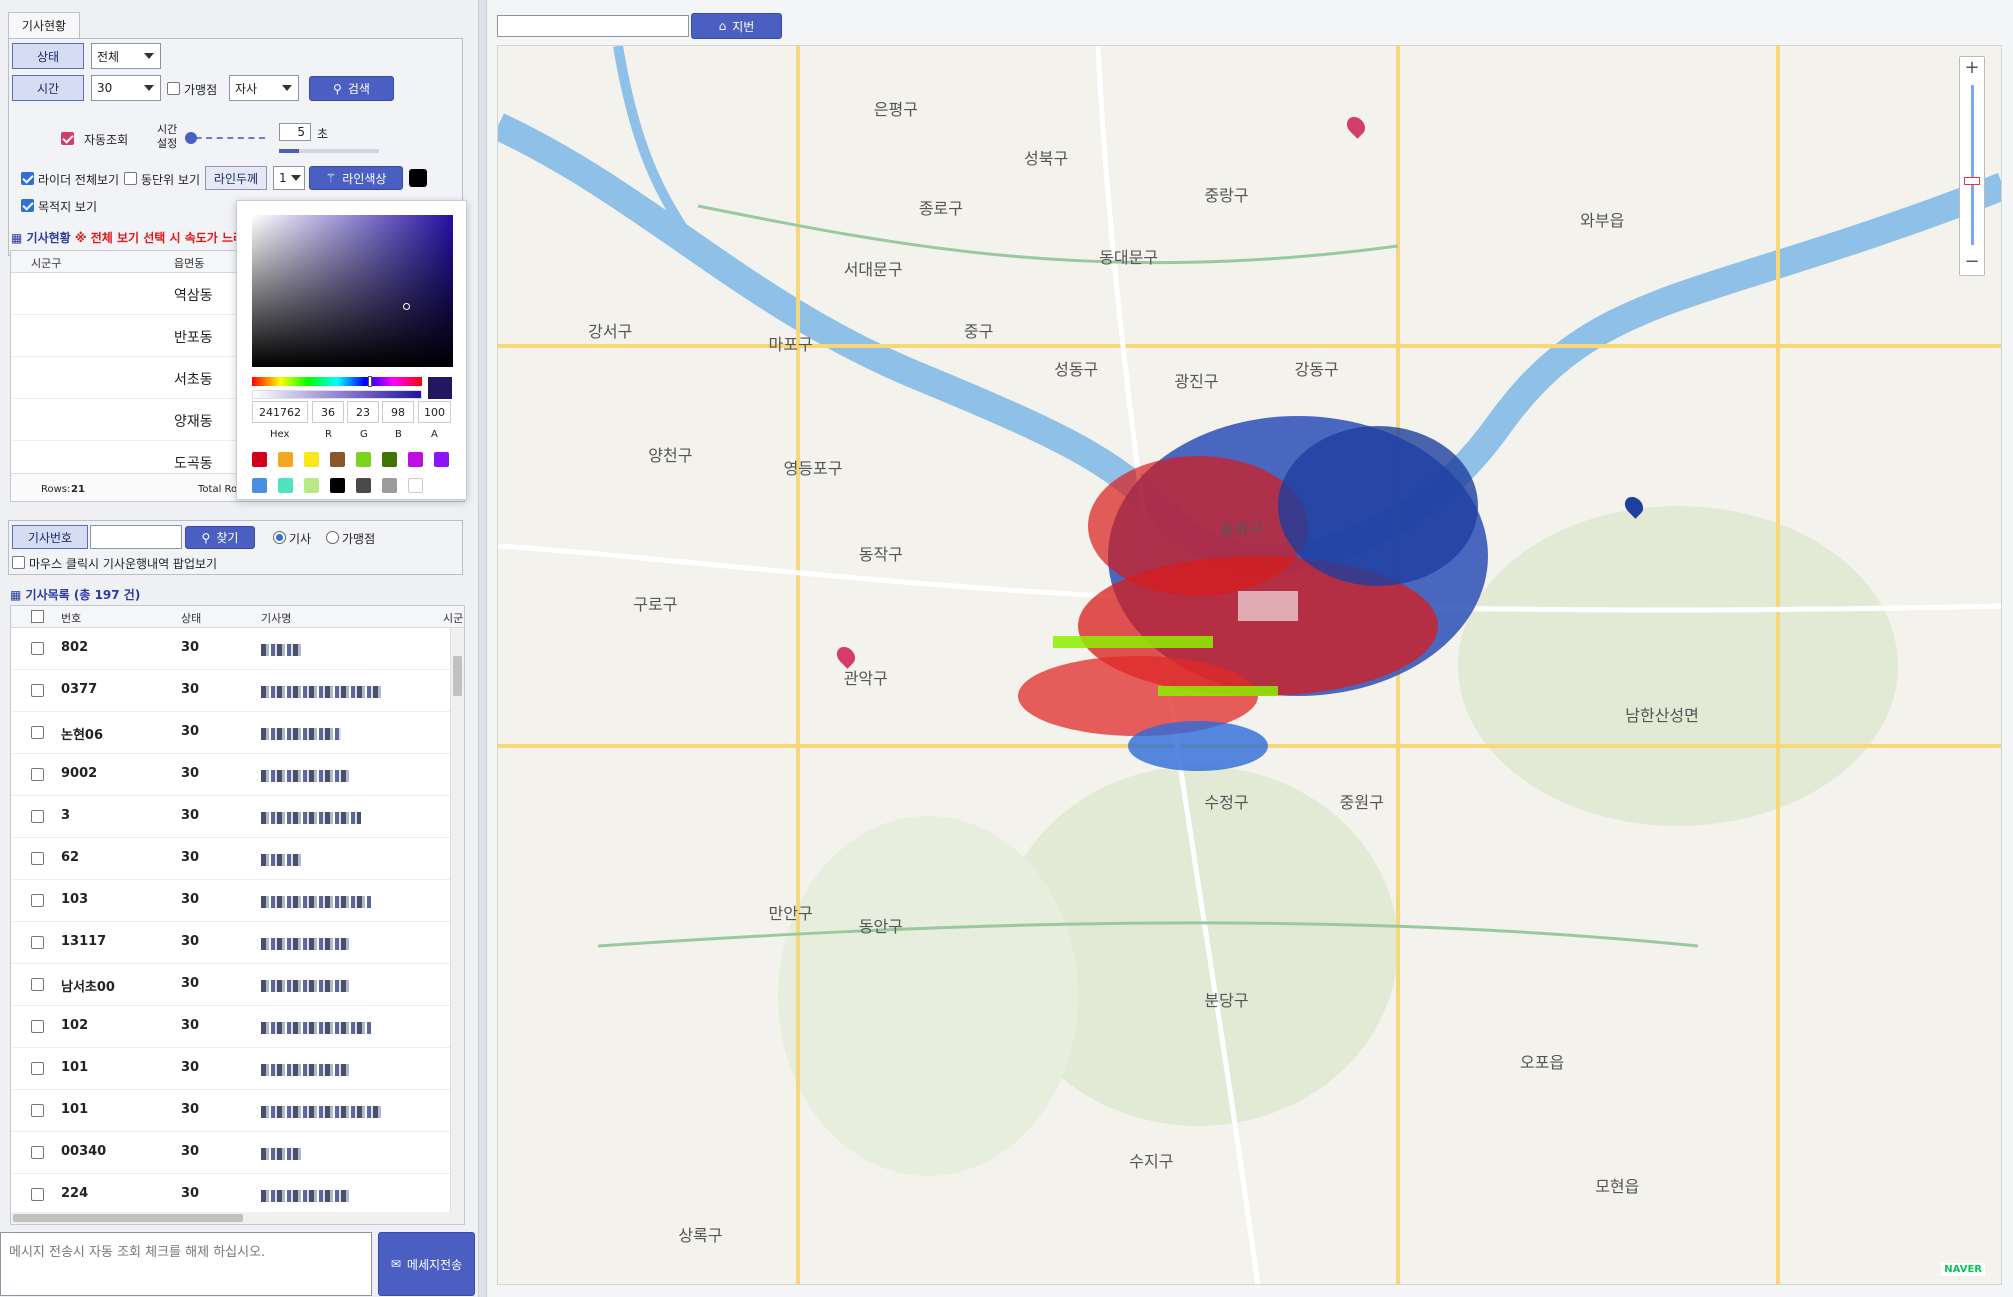 The width and height of the screenshot is (2013, 1297). I want to click on color-saturation-area, so click(352, 291).